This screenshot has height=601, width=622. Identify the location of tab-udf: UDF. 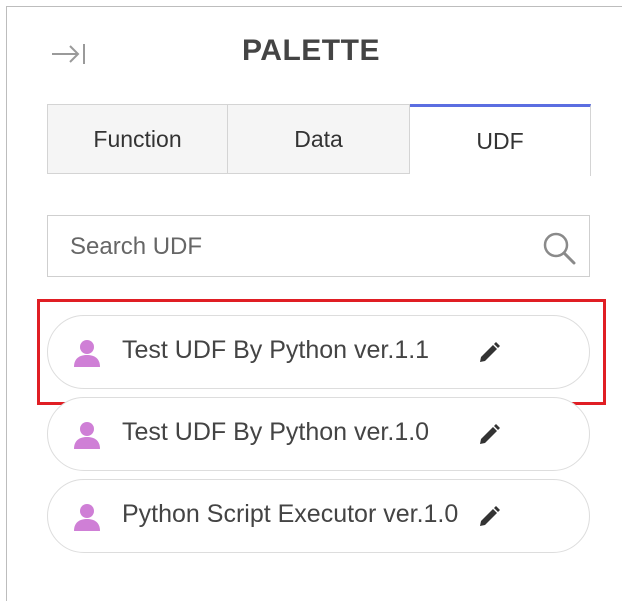
(500, 140).